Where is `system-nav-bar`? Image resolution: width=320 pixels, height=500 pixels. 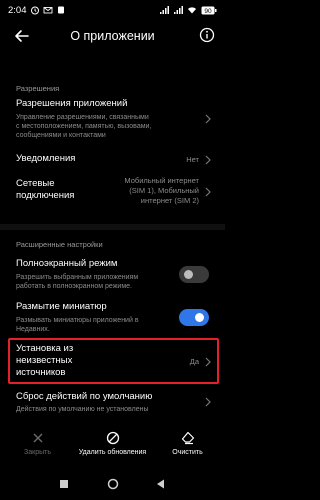 system-nav-bar is located at coordinates (112, 485).